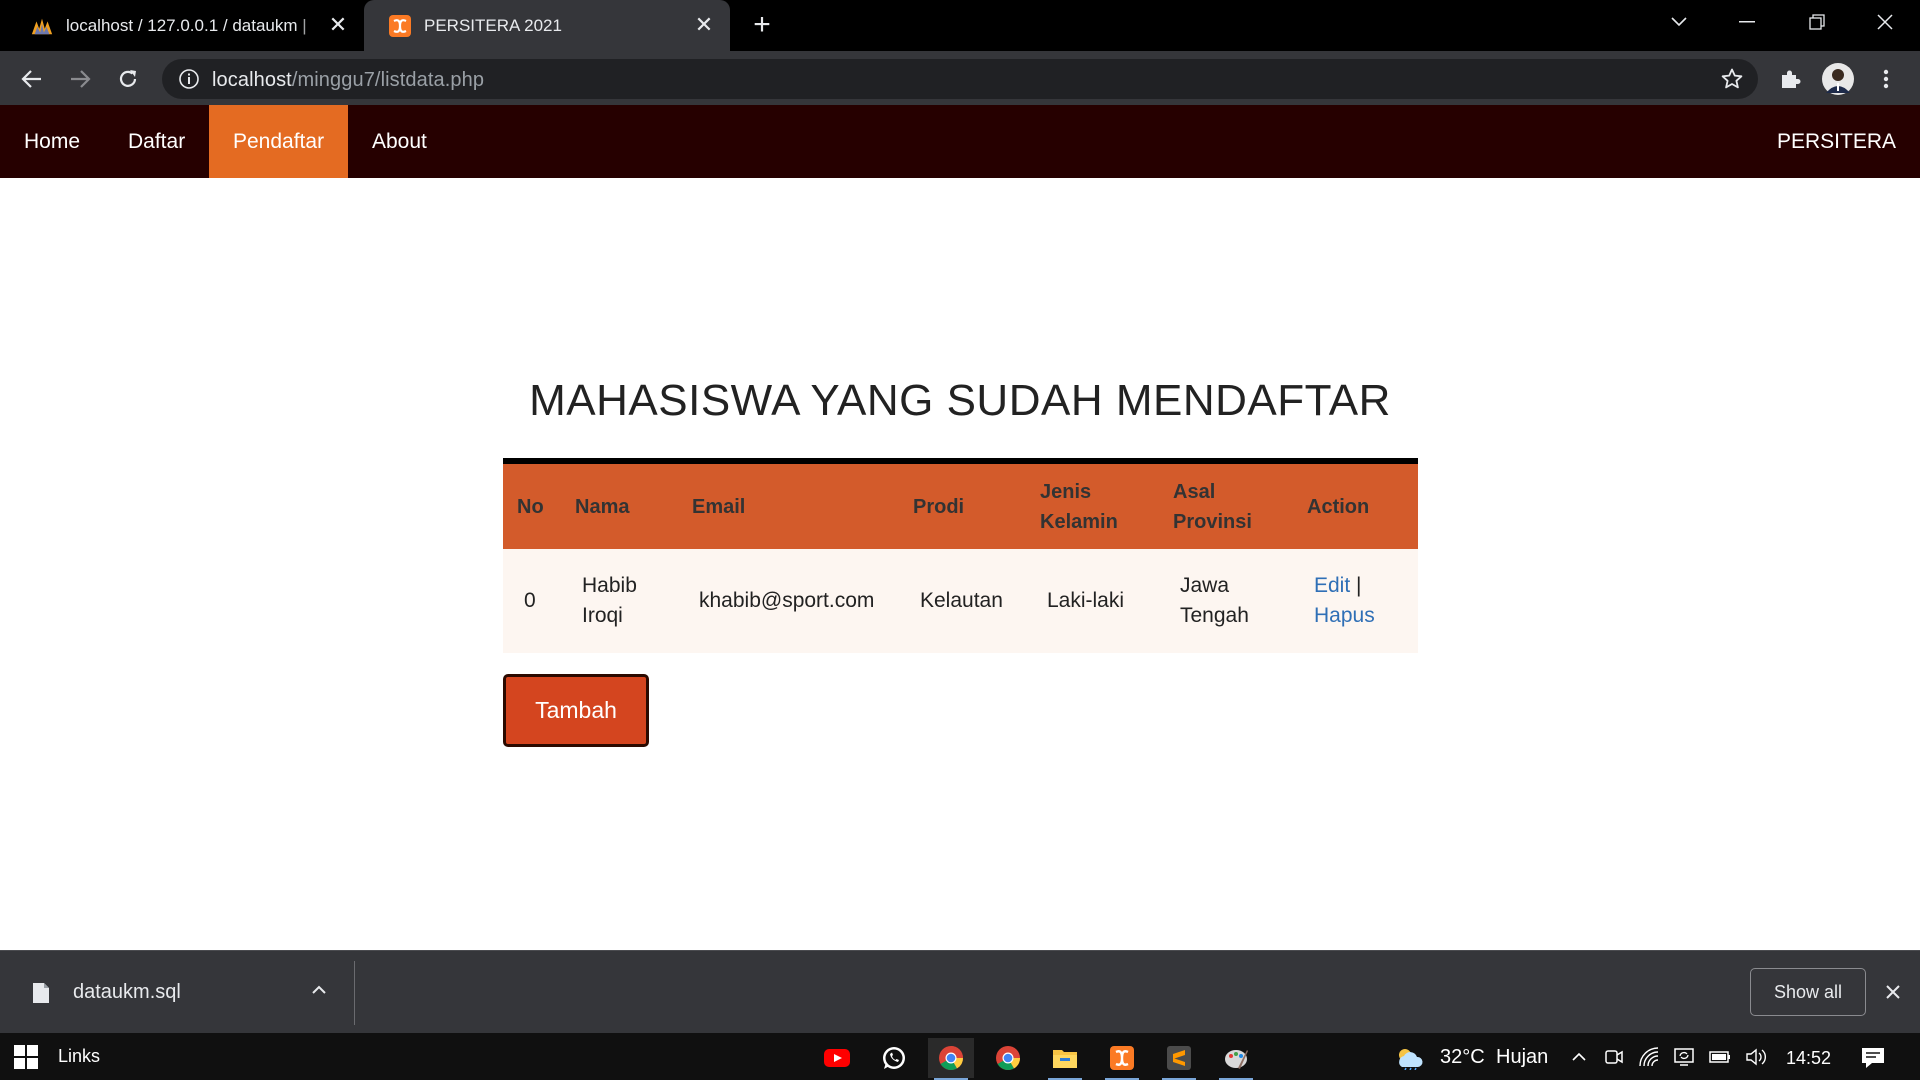 The image size is (1920, 1080). Describe the element at coordinates (762, 26) in the screenshot. I see `new-tab-icon: +` at that location.